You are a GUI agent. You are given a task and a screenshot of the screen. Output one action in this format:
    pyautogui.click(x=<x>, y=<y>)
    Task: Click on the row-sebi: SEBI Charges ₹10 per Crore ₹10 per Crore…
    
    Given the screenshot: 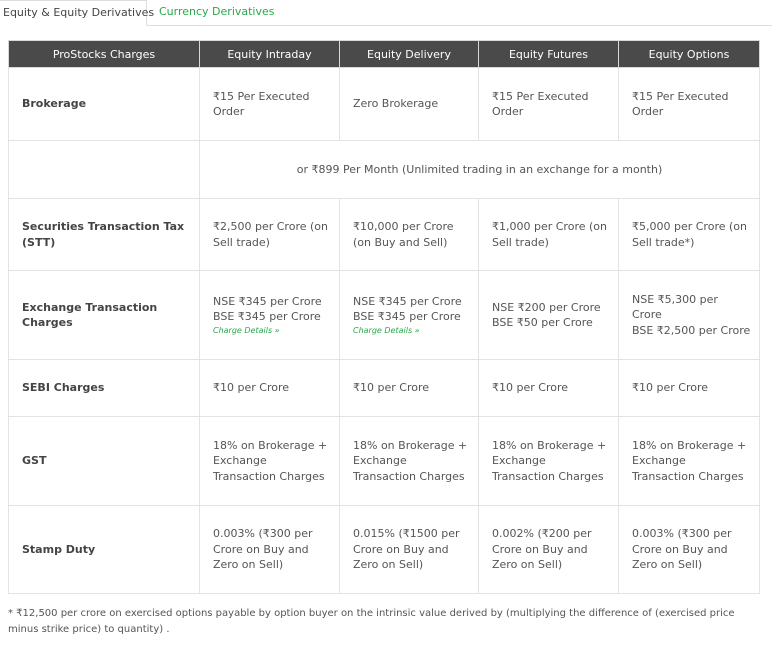 What is the action you would take?
    pyautogui.click(x=384, y=388)
    